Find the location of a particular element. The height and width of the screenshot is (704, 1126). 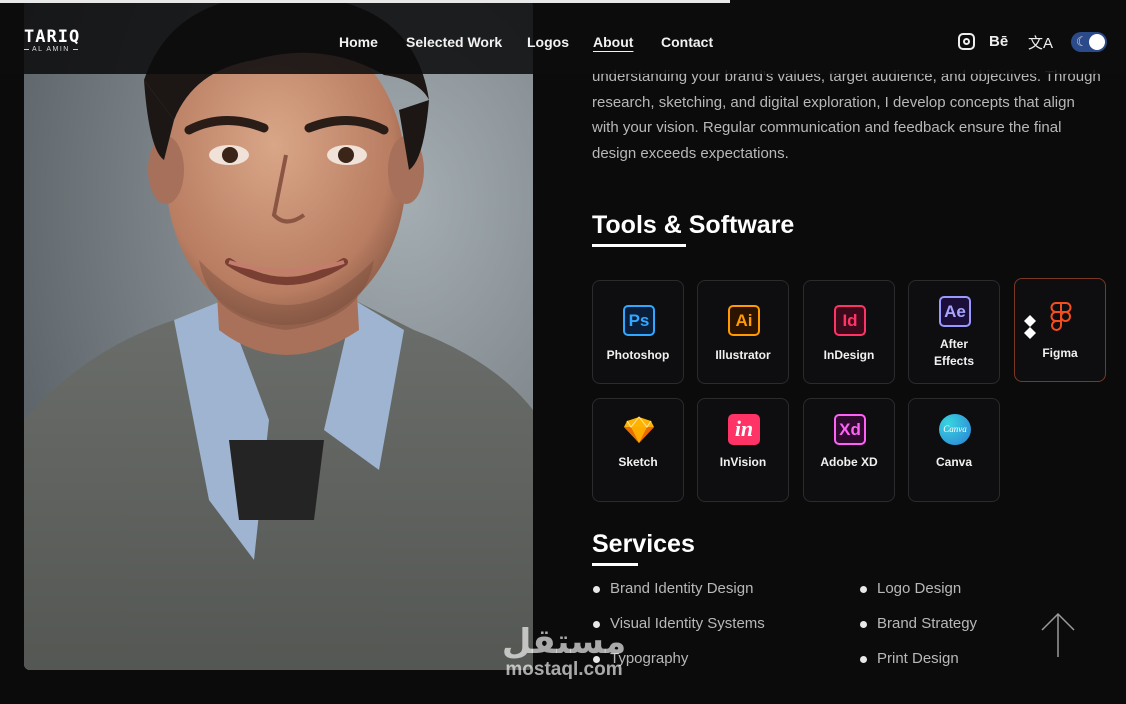

tool-card-adobe-xd: Xd Adobe XD is located at coordinates (849, 450).